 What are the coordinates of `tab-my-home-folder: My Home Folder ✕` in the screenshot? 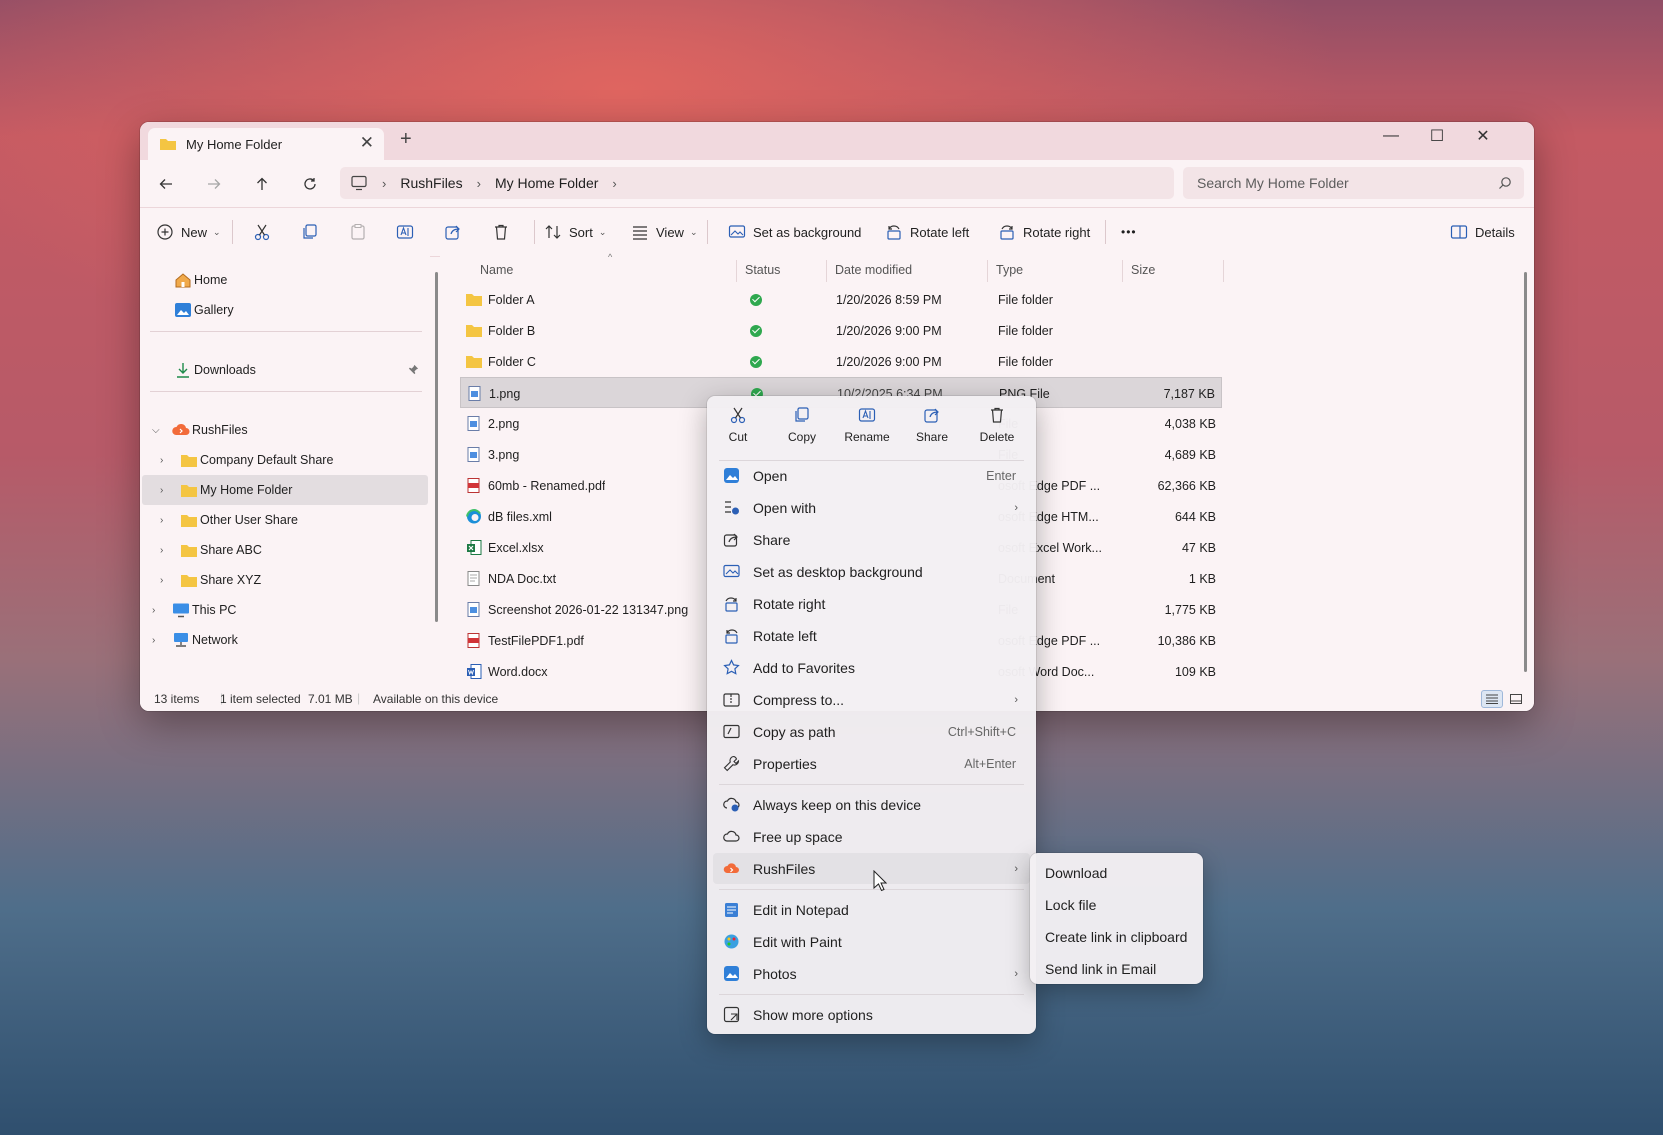 It's located at (266, 144).